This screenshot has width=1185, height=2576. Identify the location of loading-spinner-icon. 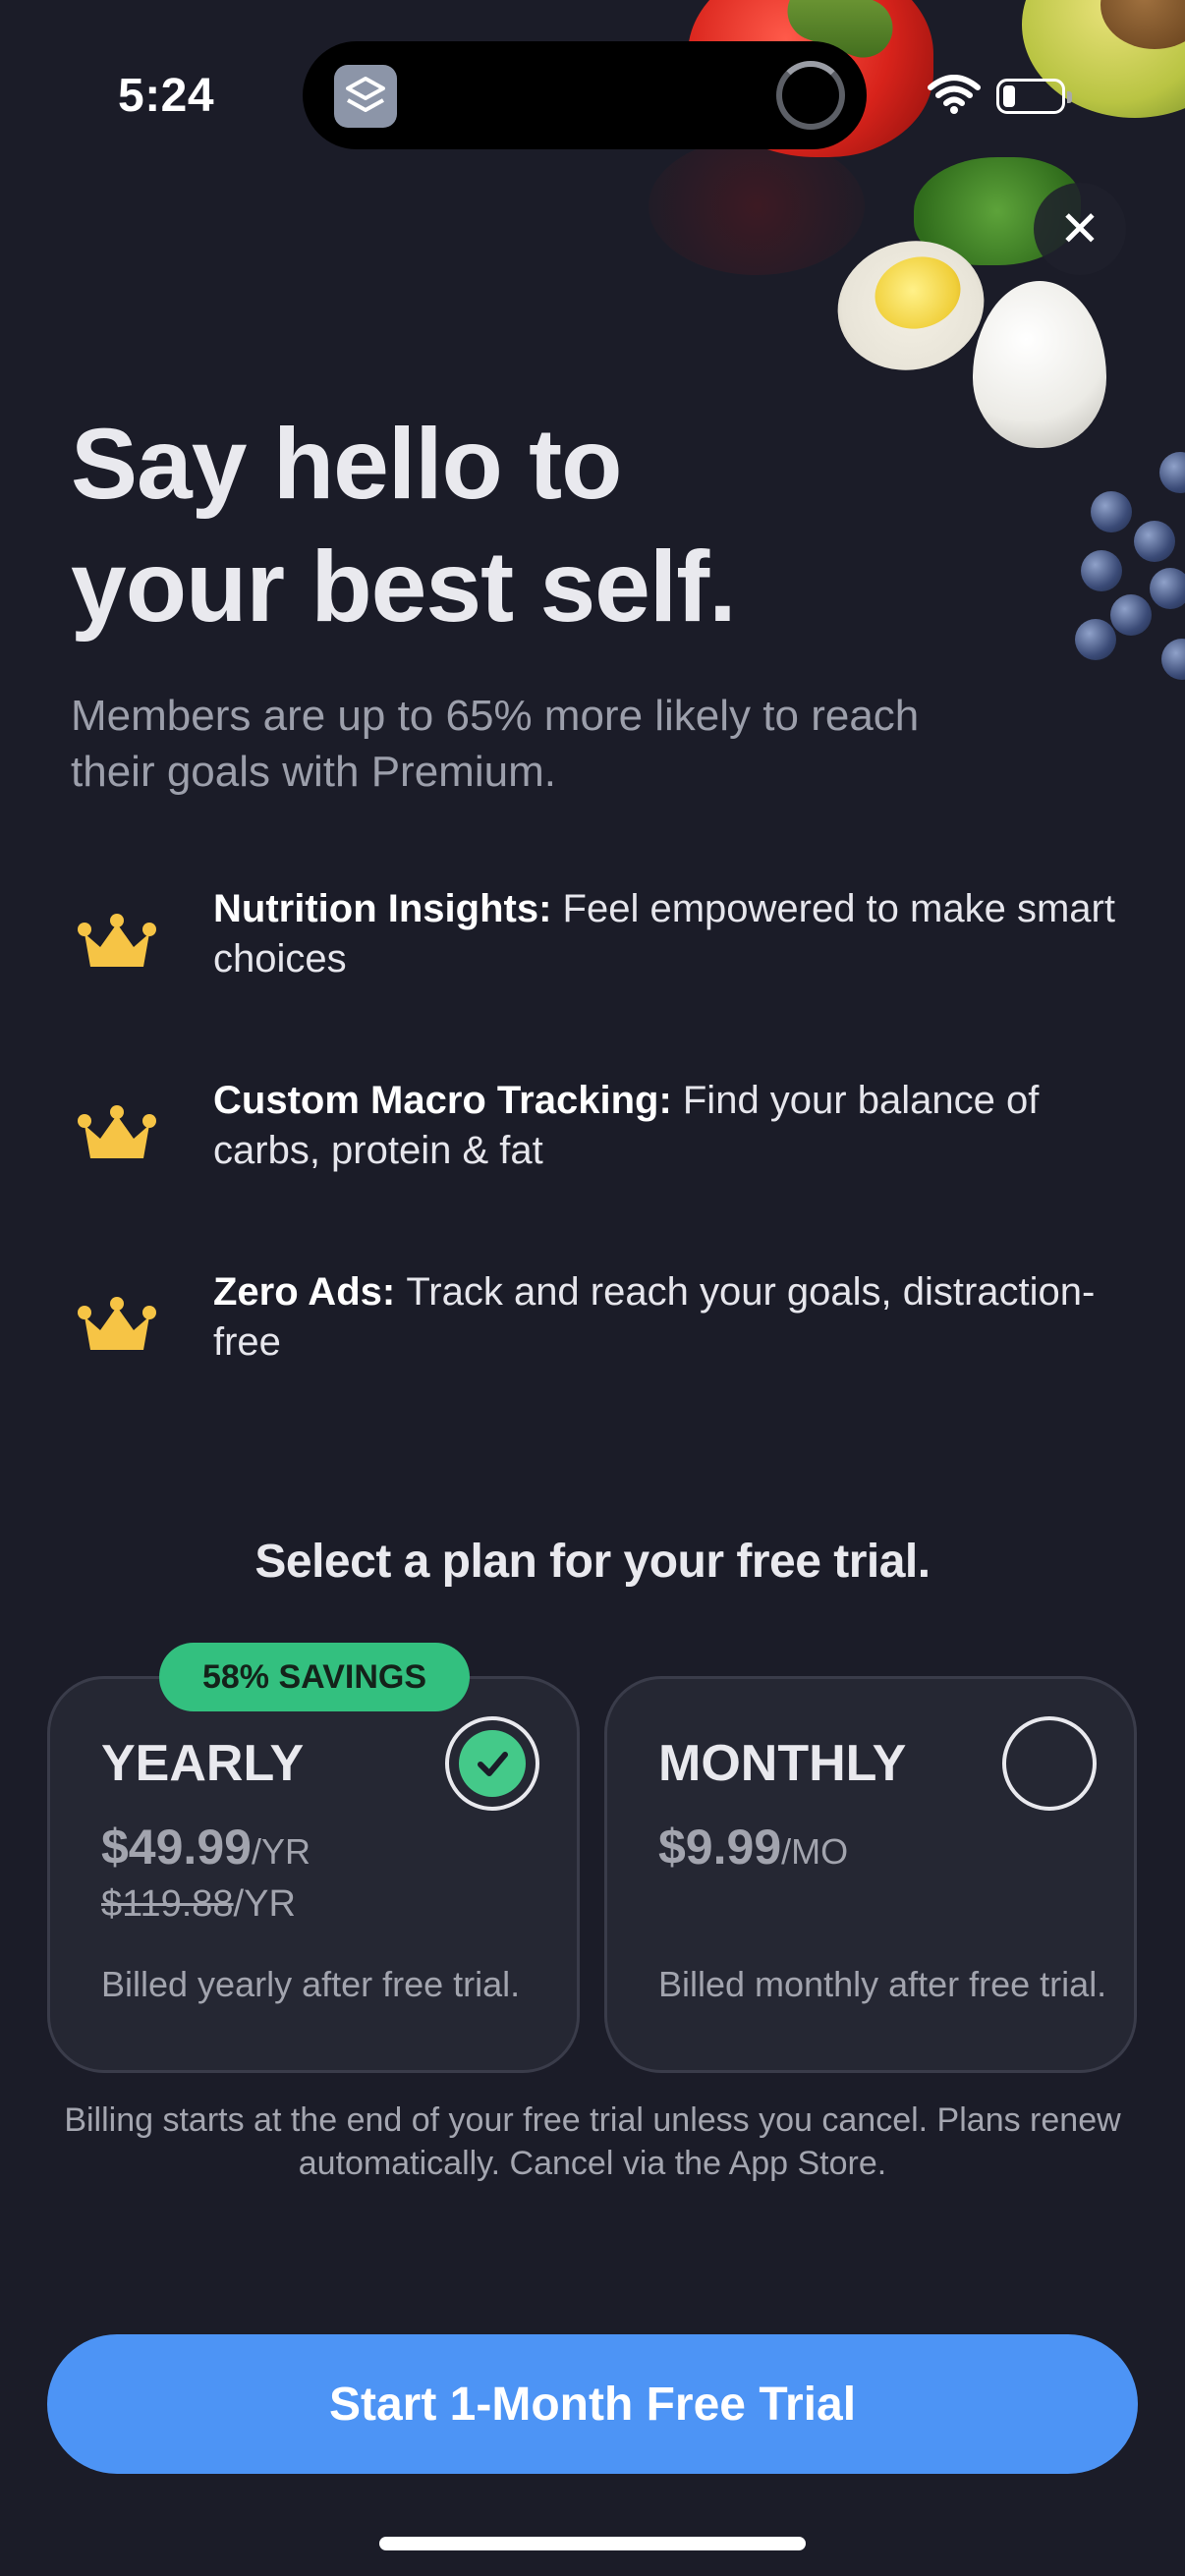
(811, 95).